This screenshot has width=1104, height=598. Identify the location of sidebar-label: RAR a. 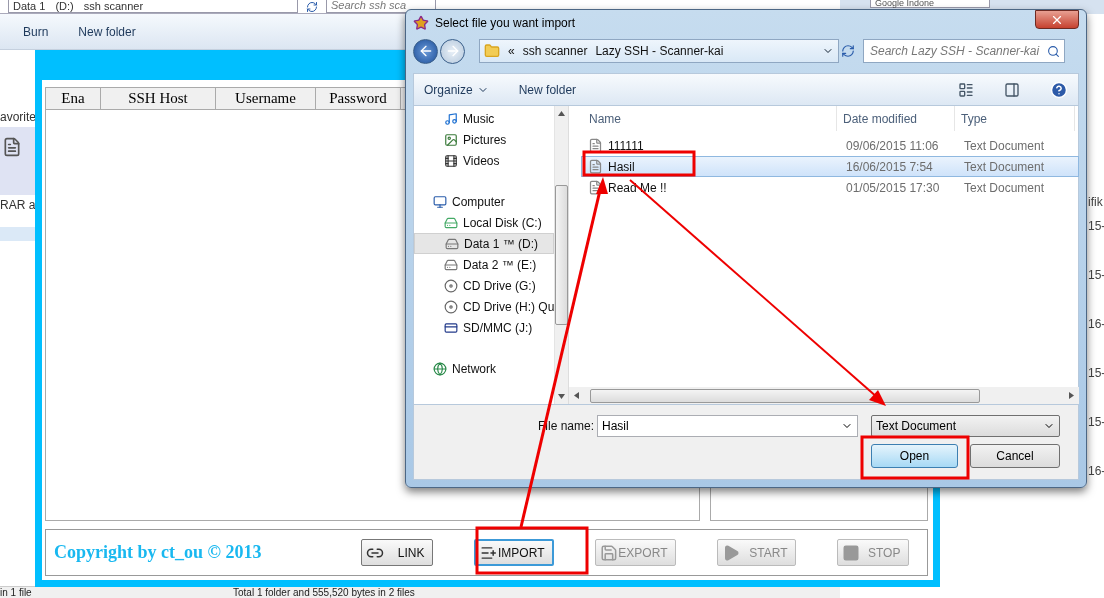
(17, 205).